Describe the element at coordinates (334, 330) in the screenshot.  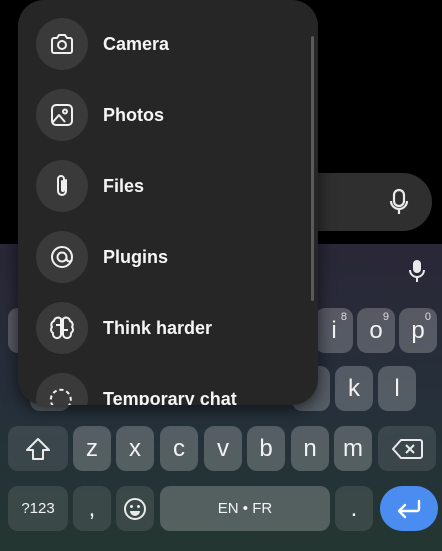
I see `key-i: i8` at that location.